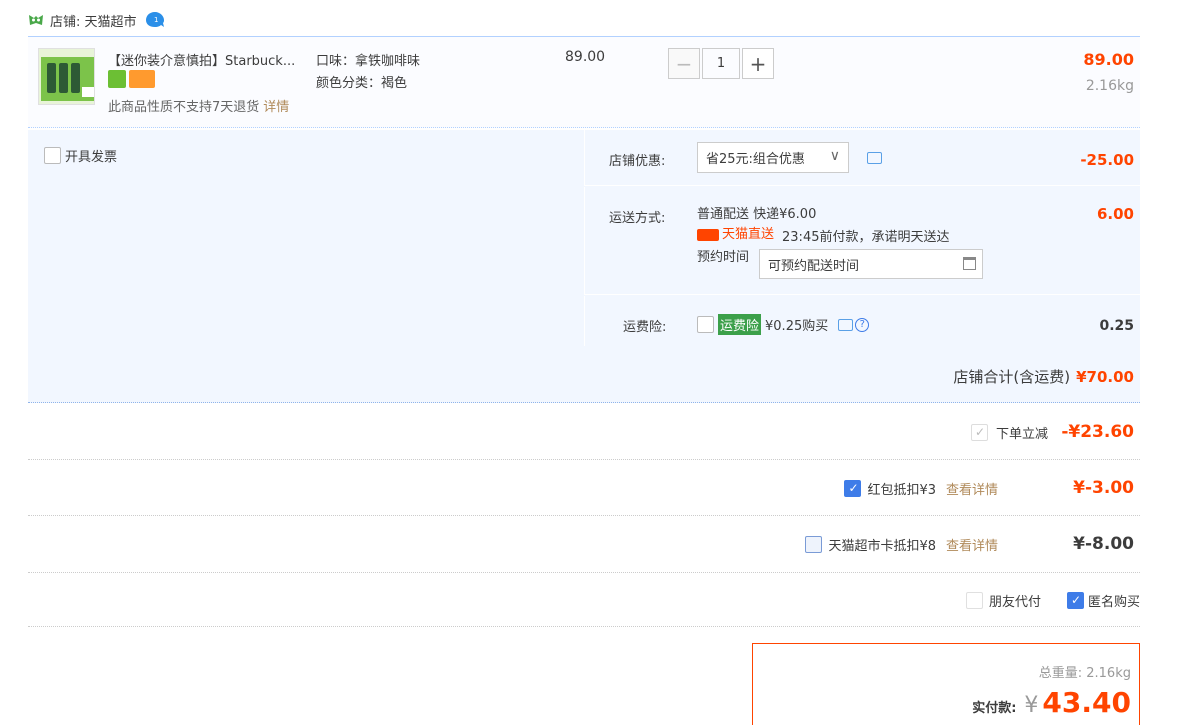  What do you see at coordinates (871, 264) in the screenshot?
I see `reserve-time-input: 可预约配送时间` at bounding box center [871, 264].